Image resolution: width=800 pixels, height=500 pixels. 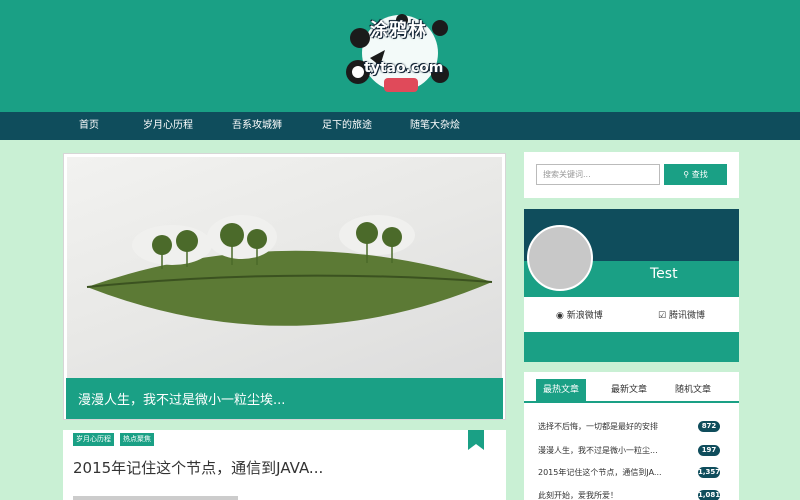 What do you see at coordinates (347, 126) in the screenshot?
I see `nav-item-travel: 足下的旅途` at bounding box center [347, 126].